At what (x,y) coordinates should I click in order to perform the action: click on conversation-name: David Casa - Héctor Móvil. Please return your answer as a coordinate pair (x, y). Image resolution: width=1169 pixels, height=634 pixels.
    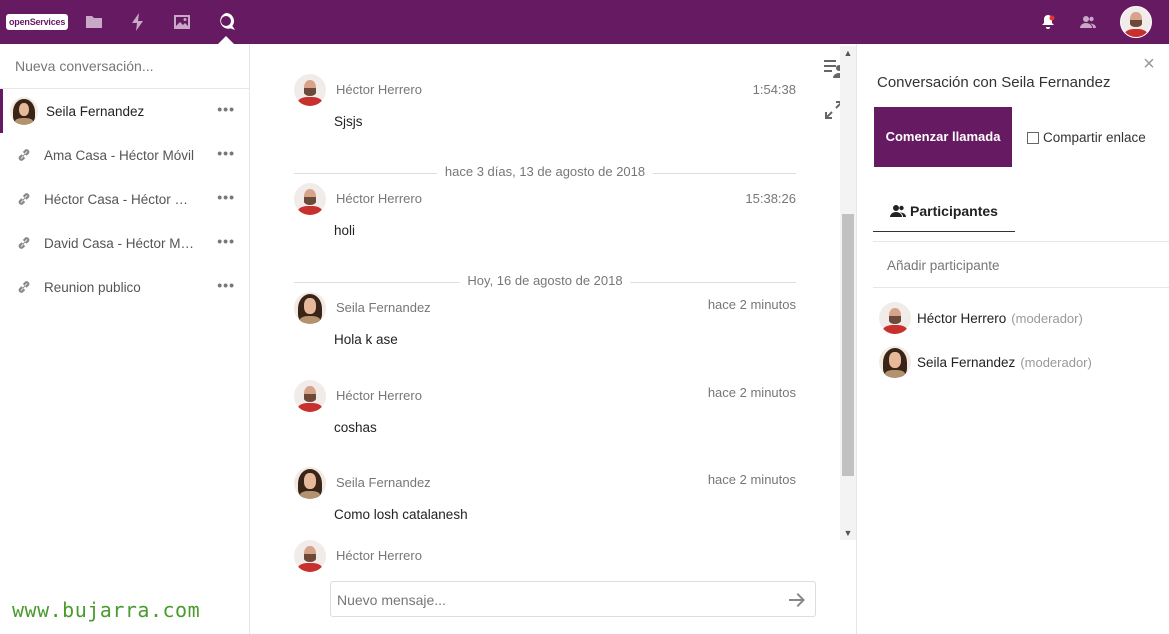
    Looking at the image, I should click on (120, 243).